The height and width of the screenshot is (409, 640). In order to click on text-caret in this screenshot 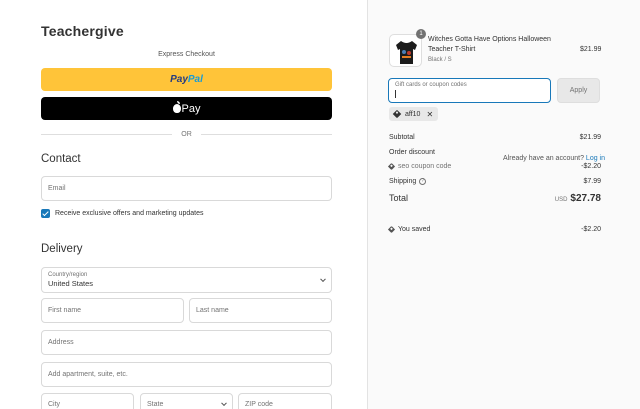, I will do `click(395, 94)`.